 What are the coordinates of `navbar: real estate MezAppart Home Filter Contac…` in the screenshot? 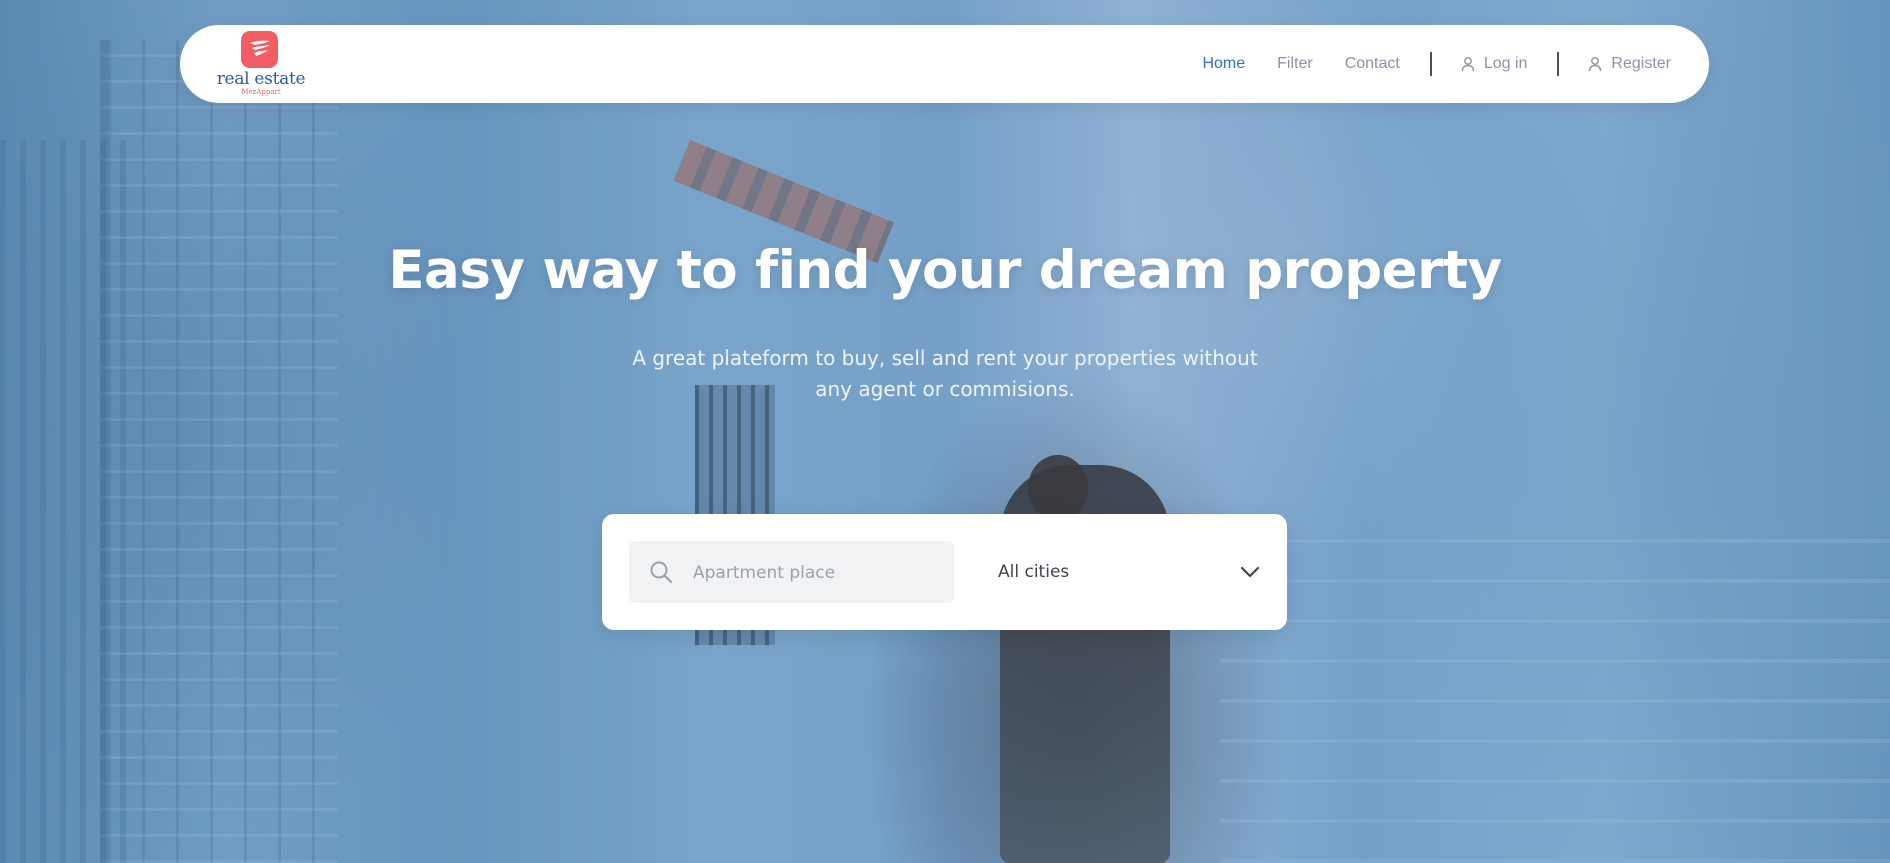 It's located at (944, 64).